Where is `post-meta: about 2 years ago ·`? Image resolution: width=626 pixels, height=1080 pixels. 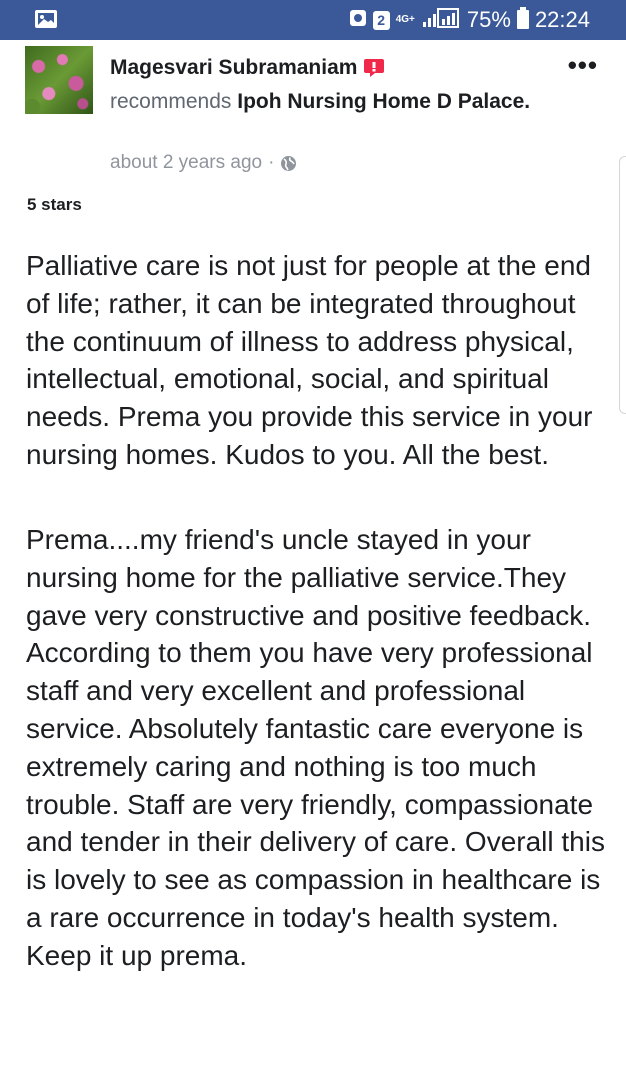 post-meta: about 2 years ago · is located at coordinates (203, 163).